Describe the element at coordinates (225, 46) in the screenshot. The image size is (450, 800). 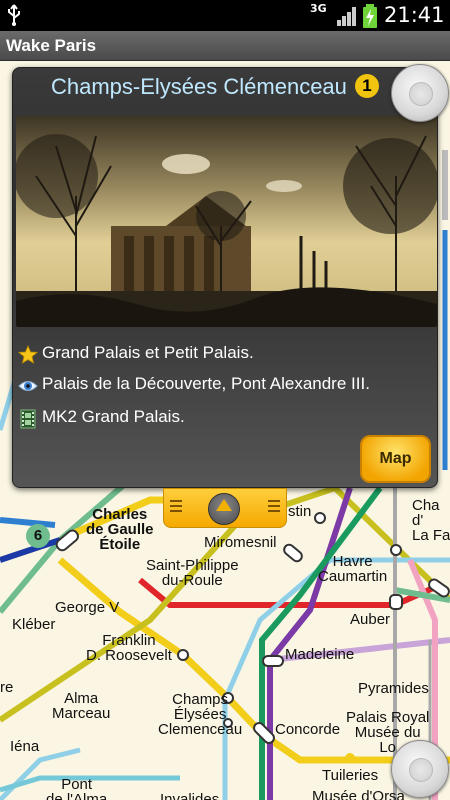
I see `app-title-bar: Wake Paris` at that location.